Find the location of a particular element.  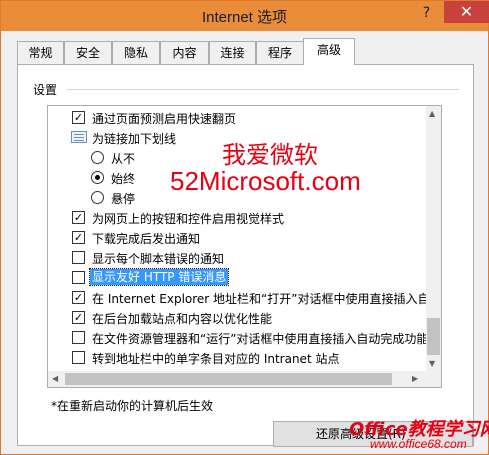

tab-connections: 连接 is located at coordinates (232, 52).